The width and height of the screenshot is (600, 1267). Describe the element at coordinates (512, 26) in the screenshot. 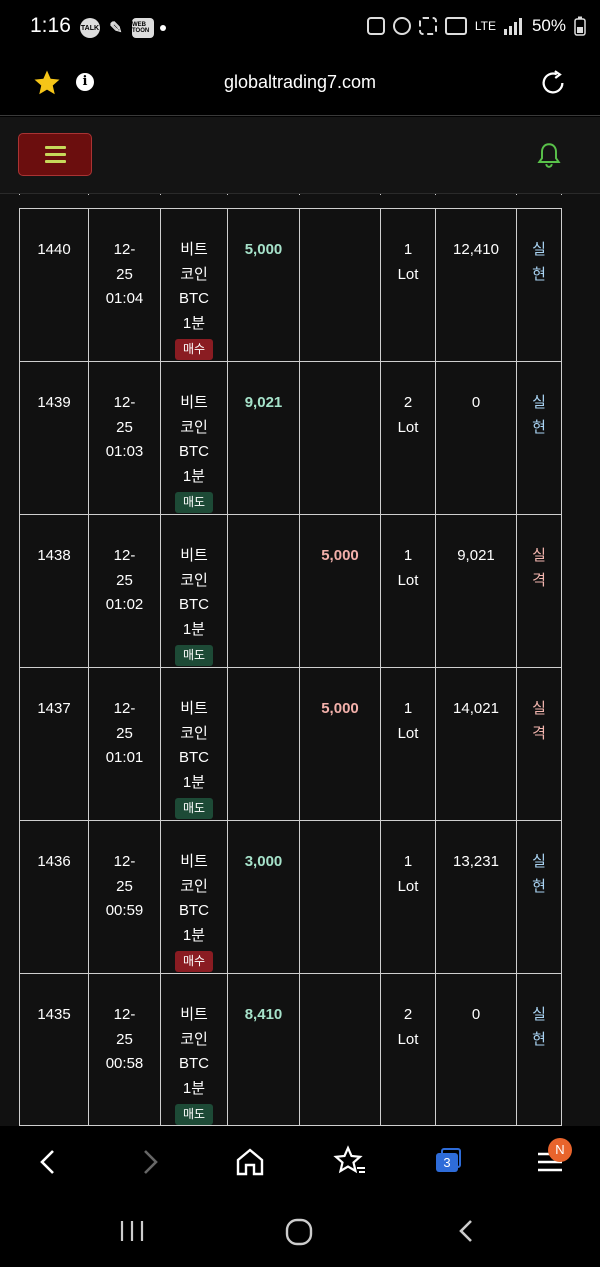

I see `signal-icon` at that location.